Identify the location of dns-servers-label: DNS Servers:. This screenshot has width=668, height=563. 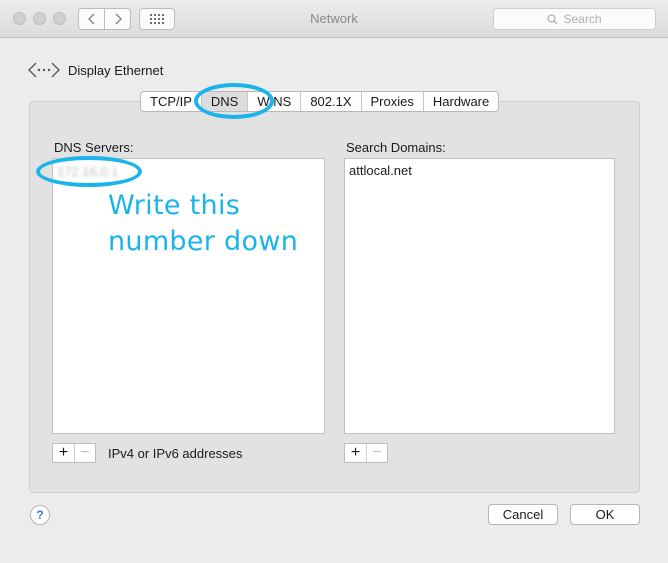
(94, 147).